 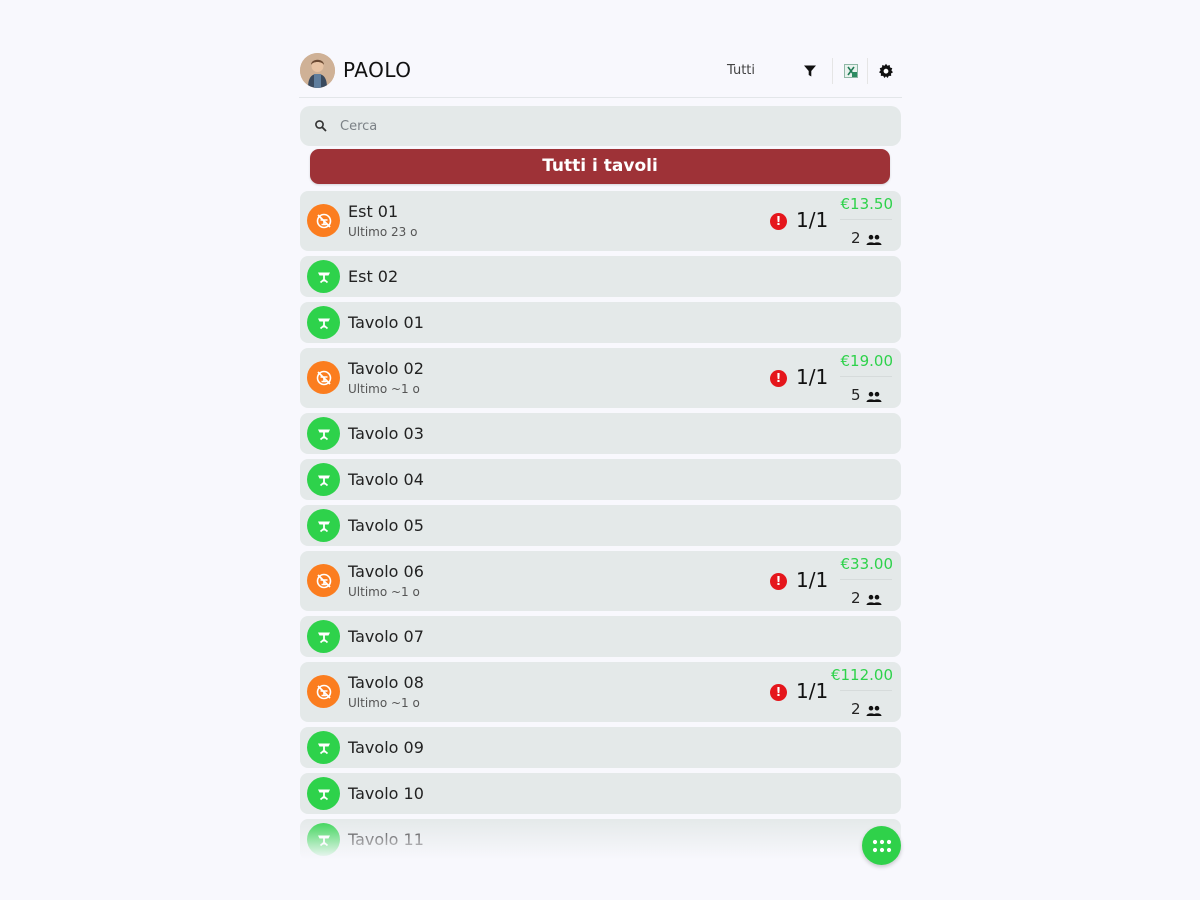 I want to click on table-name: Tavolo 03, so click(x=386, y=433).